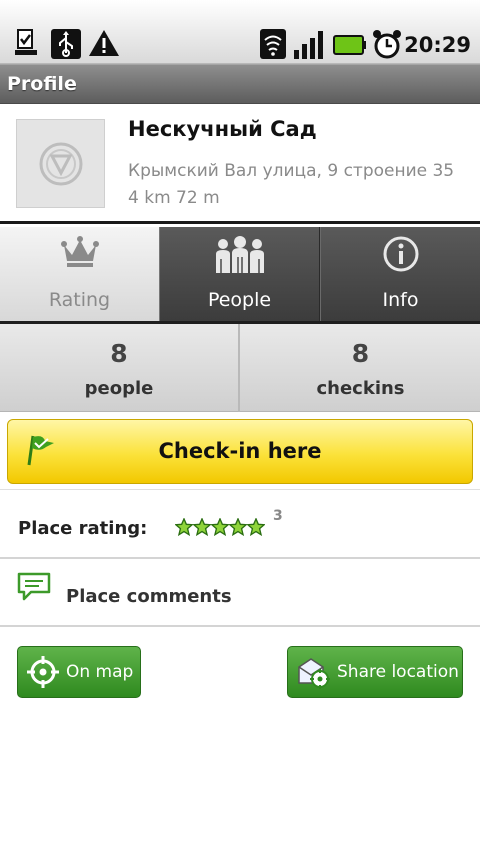 The height and width of the screenshot is (854, 480). What do you see at coordinates (83, 528) in the screenshot?
I see `place-rating-label: Place rating:` at bounding box center [83, 528].